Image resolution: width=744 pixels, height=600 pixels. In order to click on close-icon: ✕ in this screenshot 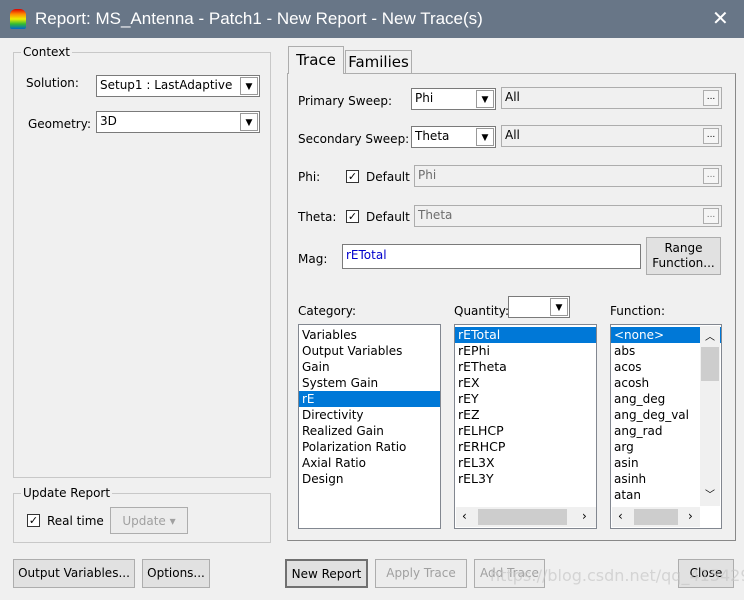, I will do `click(720, 18)`.